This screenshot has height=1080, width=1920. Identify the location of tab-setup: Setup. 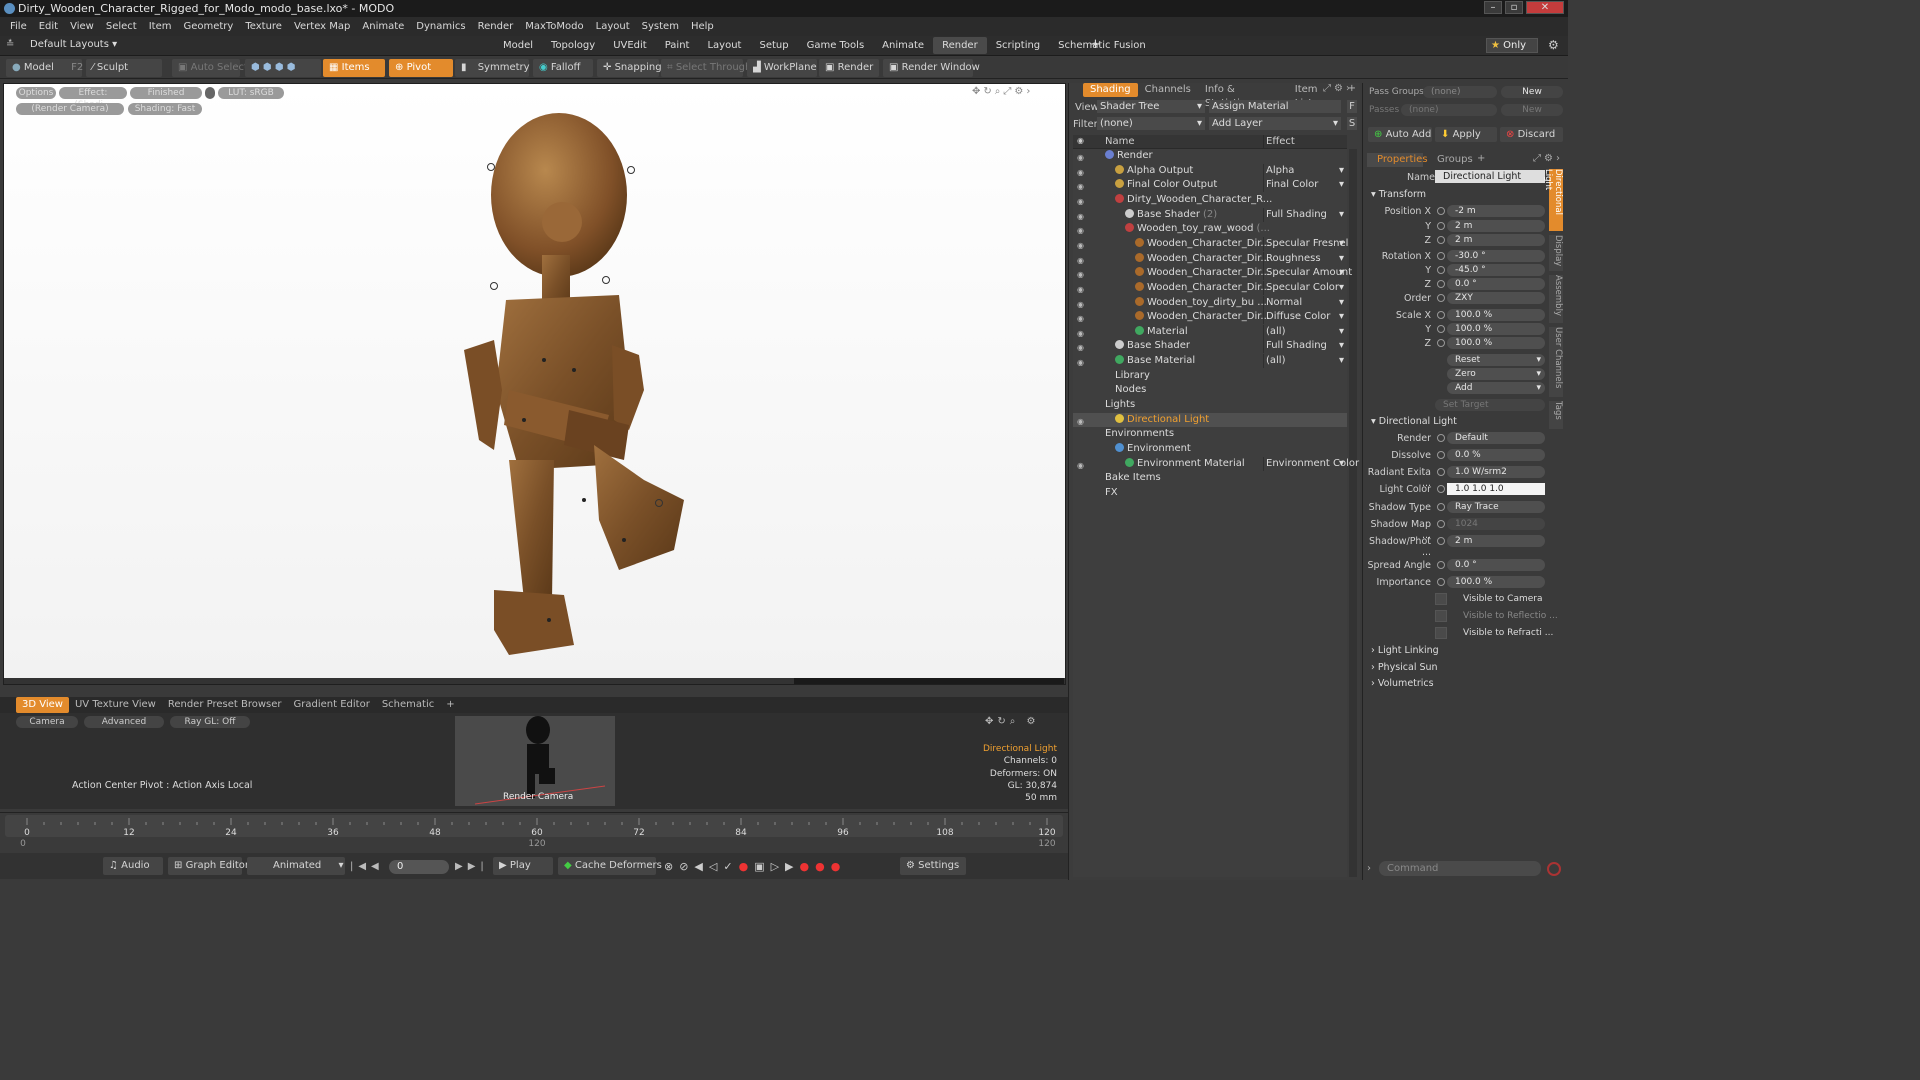
(773, 45).